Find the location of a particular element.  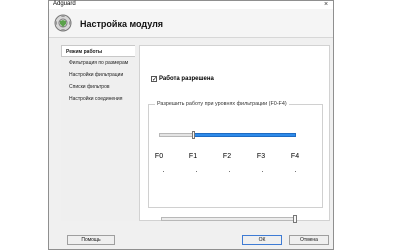

secondary-slider is located at coordinates (229, 219).